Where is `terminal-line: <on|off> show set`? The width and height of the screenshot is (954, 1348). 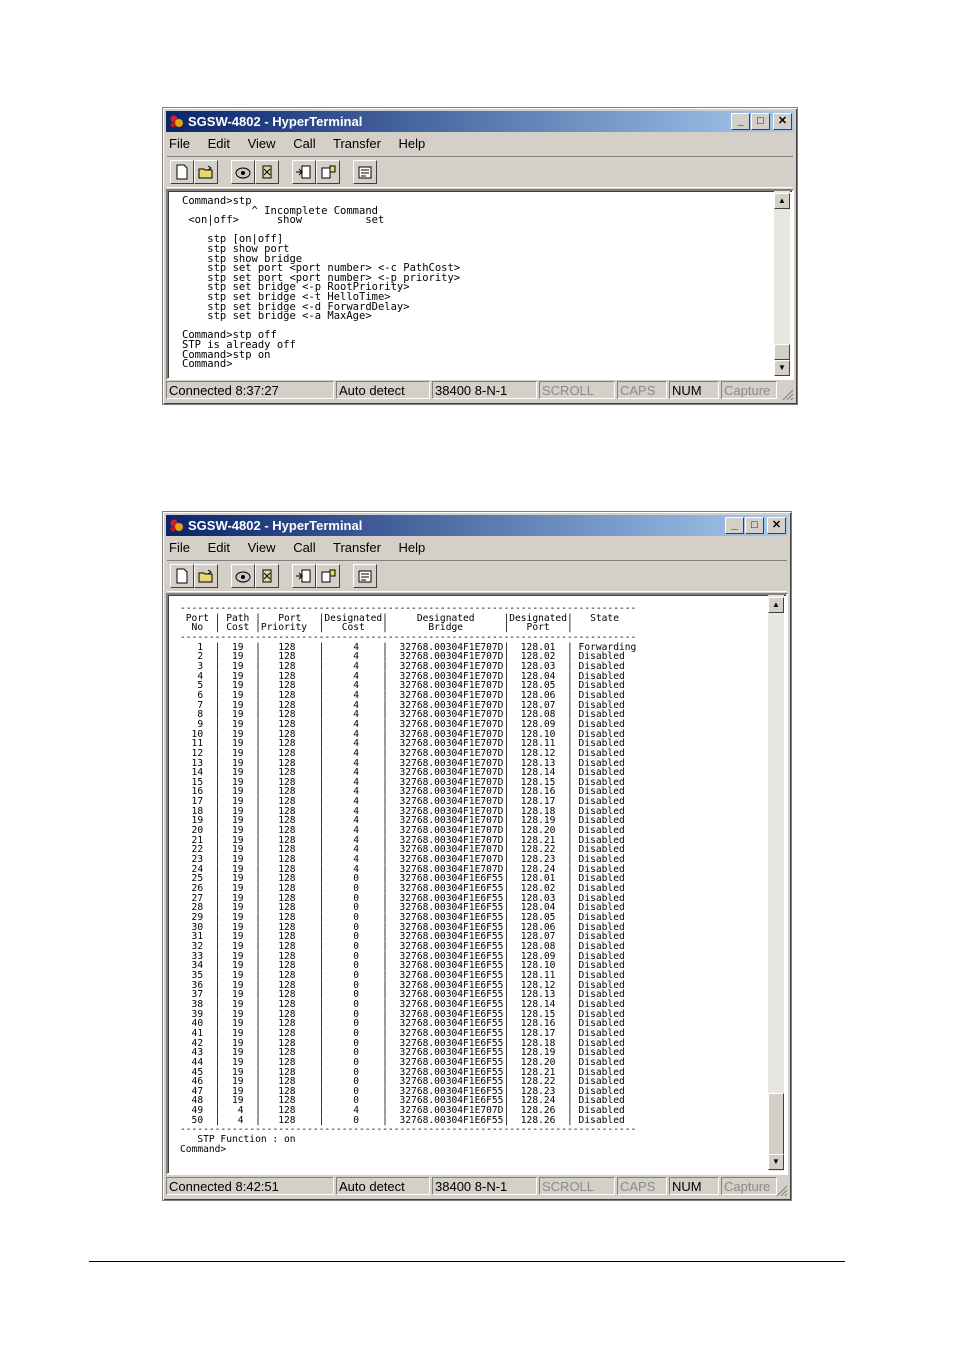
terminal-line: <on|off> show set is located at coordinates (283, 220).